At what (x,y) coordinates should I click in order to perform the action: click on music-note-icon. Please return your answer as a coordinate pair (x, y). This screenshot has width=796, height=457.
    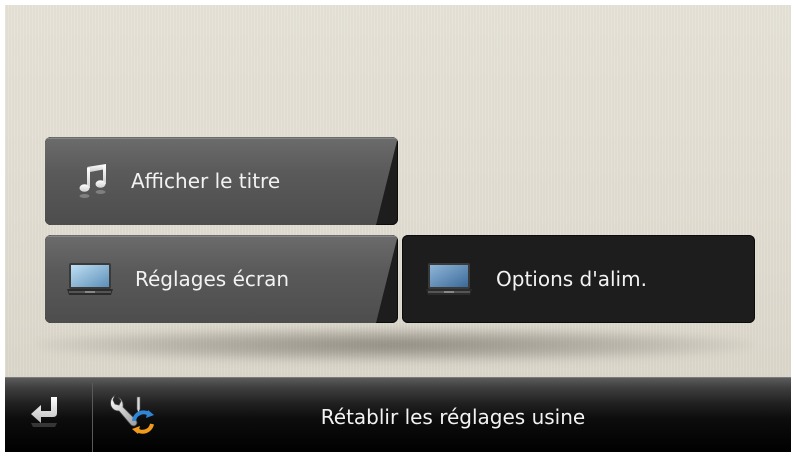
    Looking at the image, I should click on (92, 181).